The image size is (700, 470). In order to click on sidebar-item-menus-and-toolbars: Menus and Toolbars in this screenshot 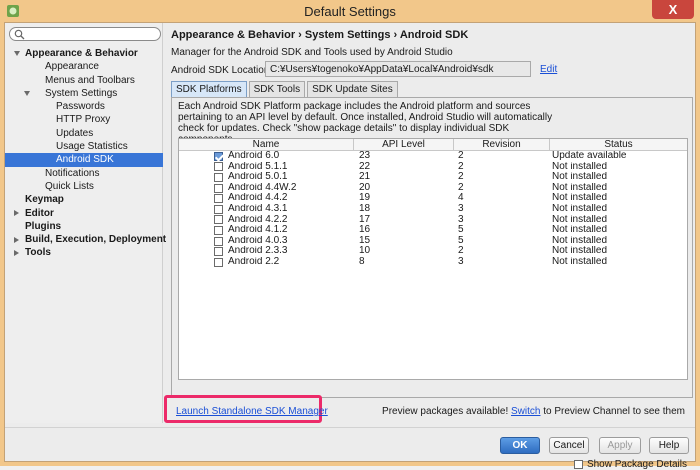, I will do `click(84, 80)`.